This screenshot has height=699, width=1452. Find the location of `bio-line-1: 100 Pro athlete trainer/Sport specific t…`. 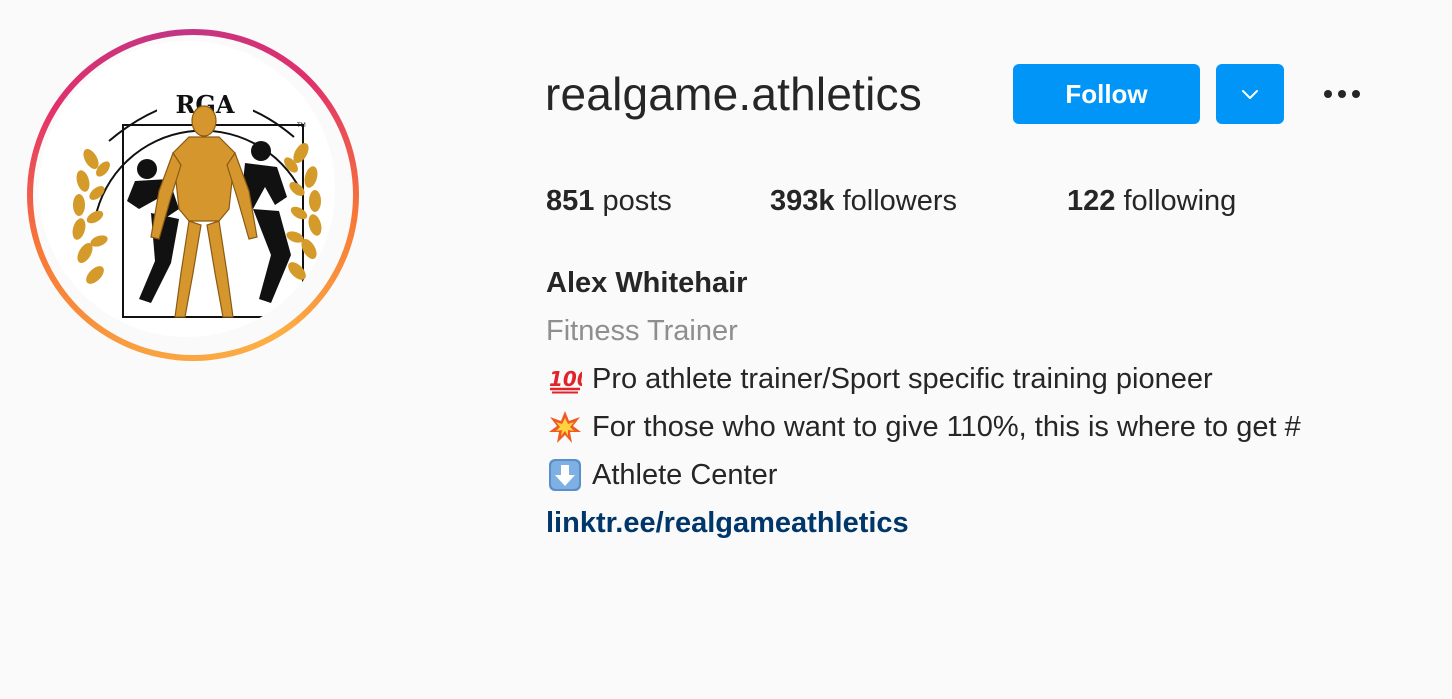

bio-line-1: 100 Pro athlete trainer/Sport specific t… is located at coordinates (879, 379).